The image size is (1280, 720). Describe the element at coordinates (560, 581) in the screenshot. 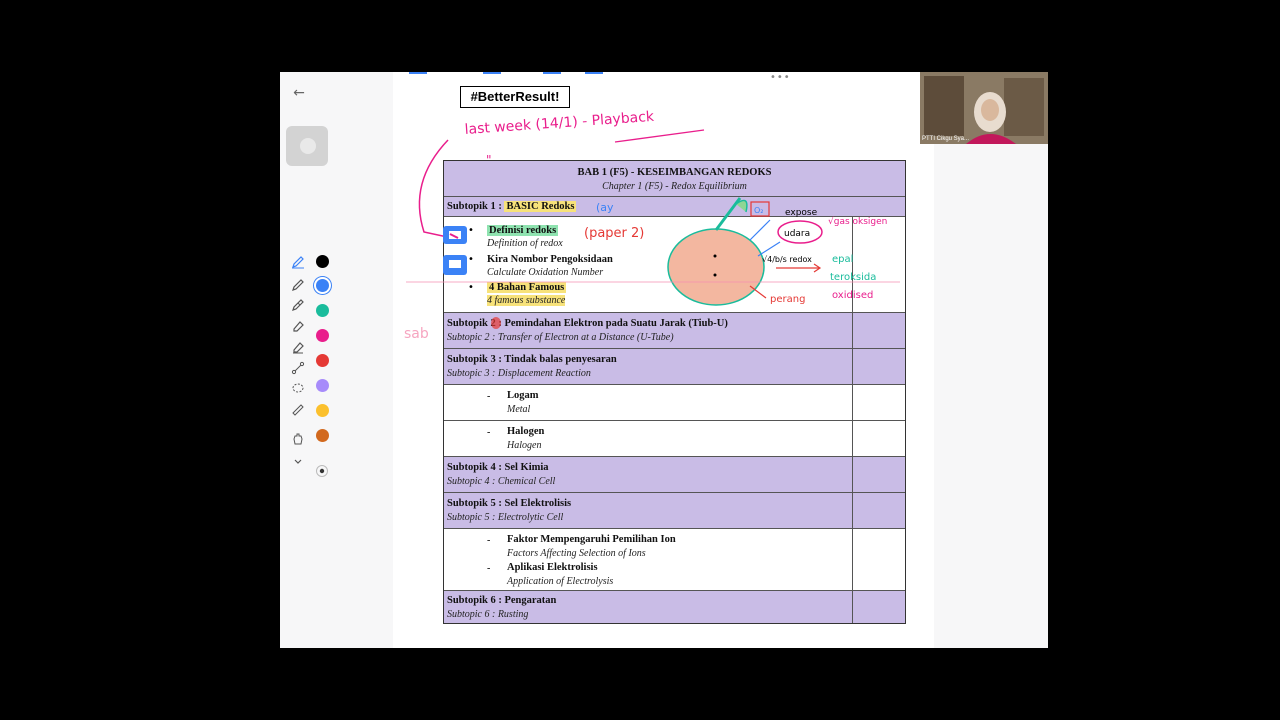

I see `s5-item2-en: Application of Electrolysis` at that location.